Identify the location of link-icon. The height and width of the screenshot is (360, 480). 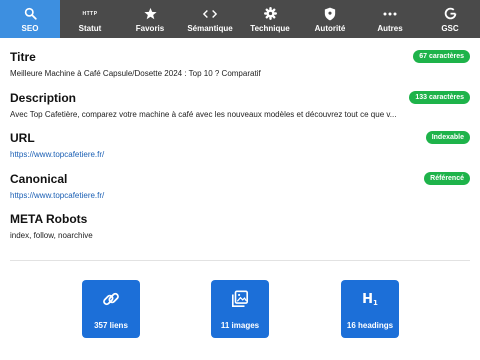
(111, 299).